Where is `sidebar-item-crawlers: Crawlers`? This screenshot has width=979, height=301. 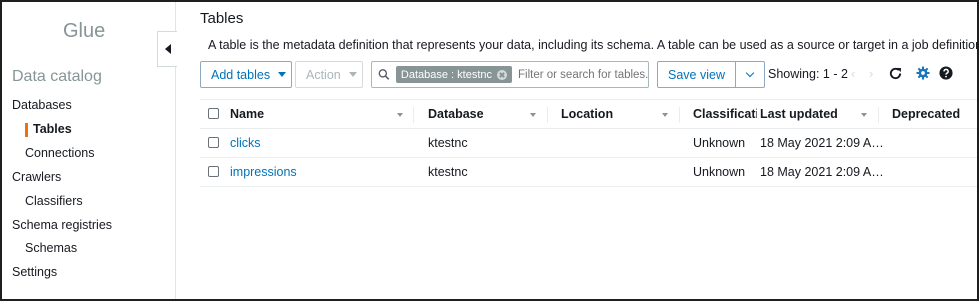 sidebar-item-crawlers: Crawlers is located at coordinates (36, 177).